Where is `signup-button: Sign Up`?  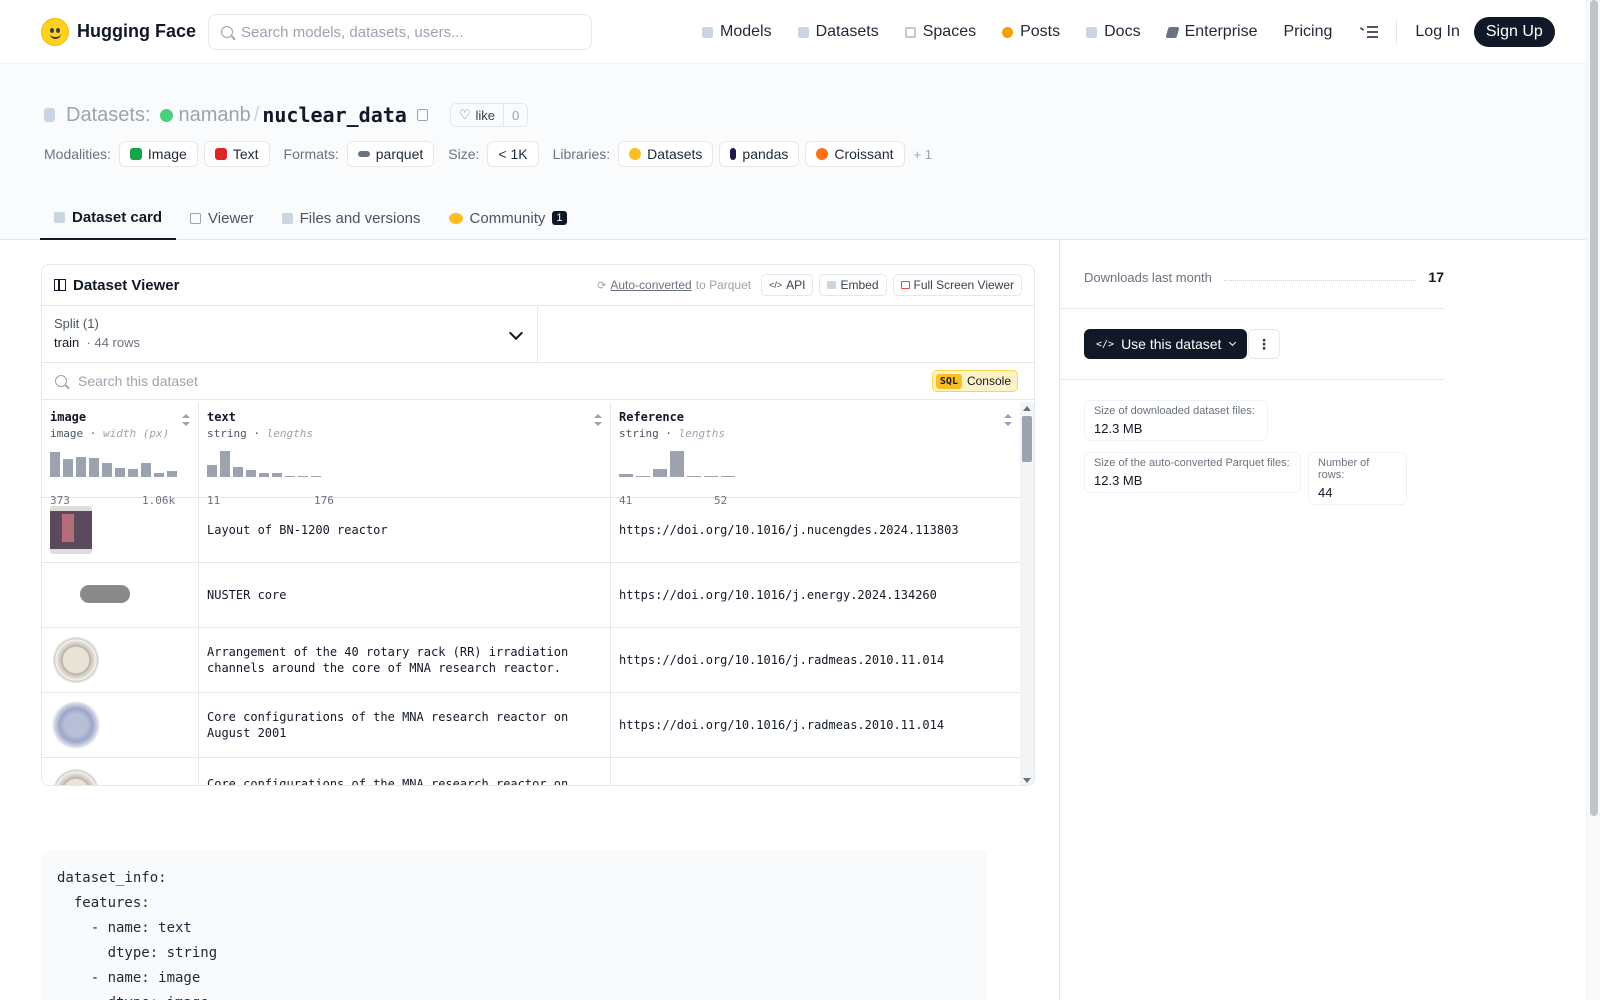 signup-button: Sign Up is located at coordinates (1514, 32).